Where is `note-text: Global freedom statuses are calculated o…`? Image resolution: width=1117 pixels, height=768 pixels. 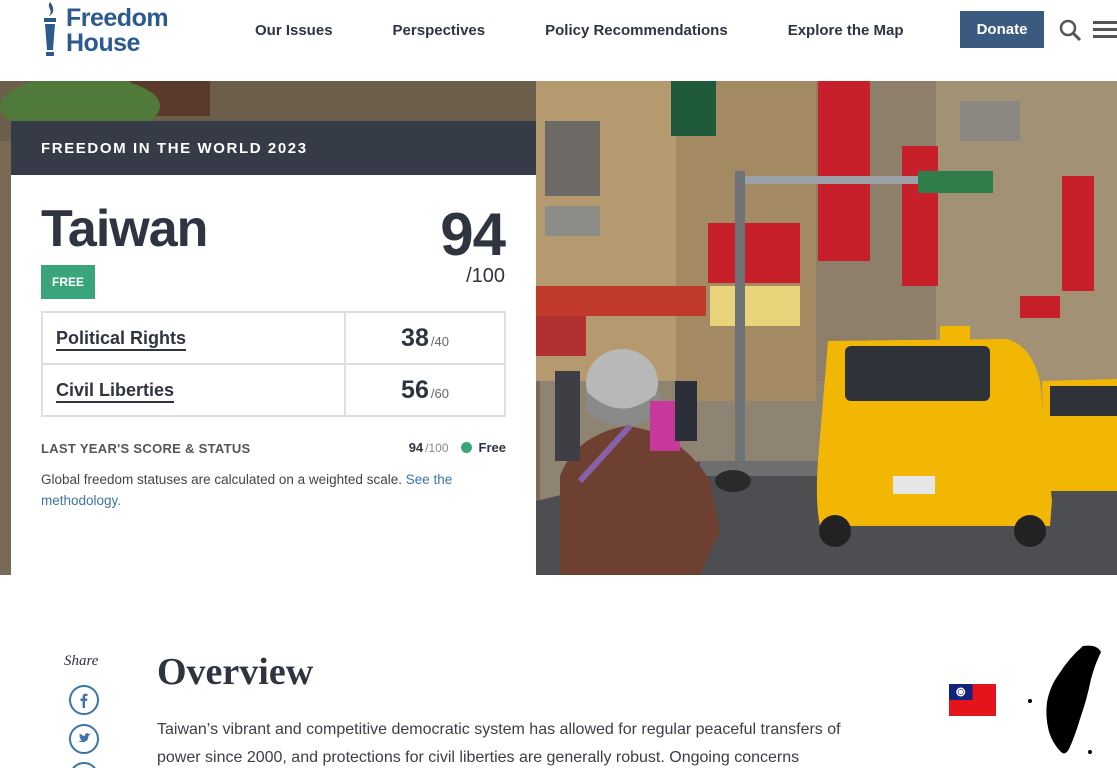 note-text: Global freedom statuses are calculated o… is located at coordinates (223, 479).